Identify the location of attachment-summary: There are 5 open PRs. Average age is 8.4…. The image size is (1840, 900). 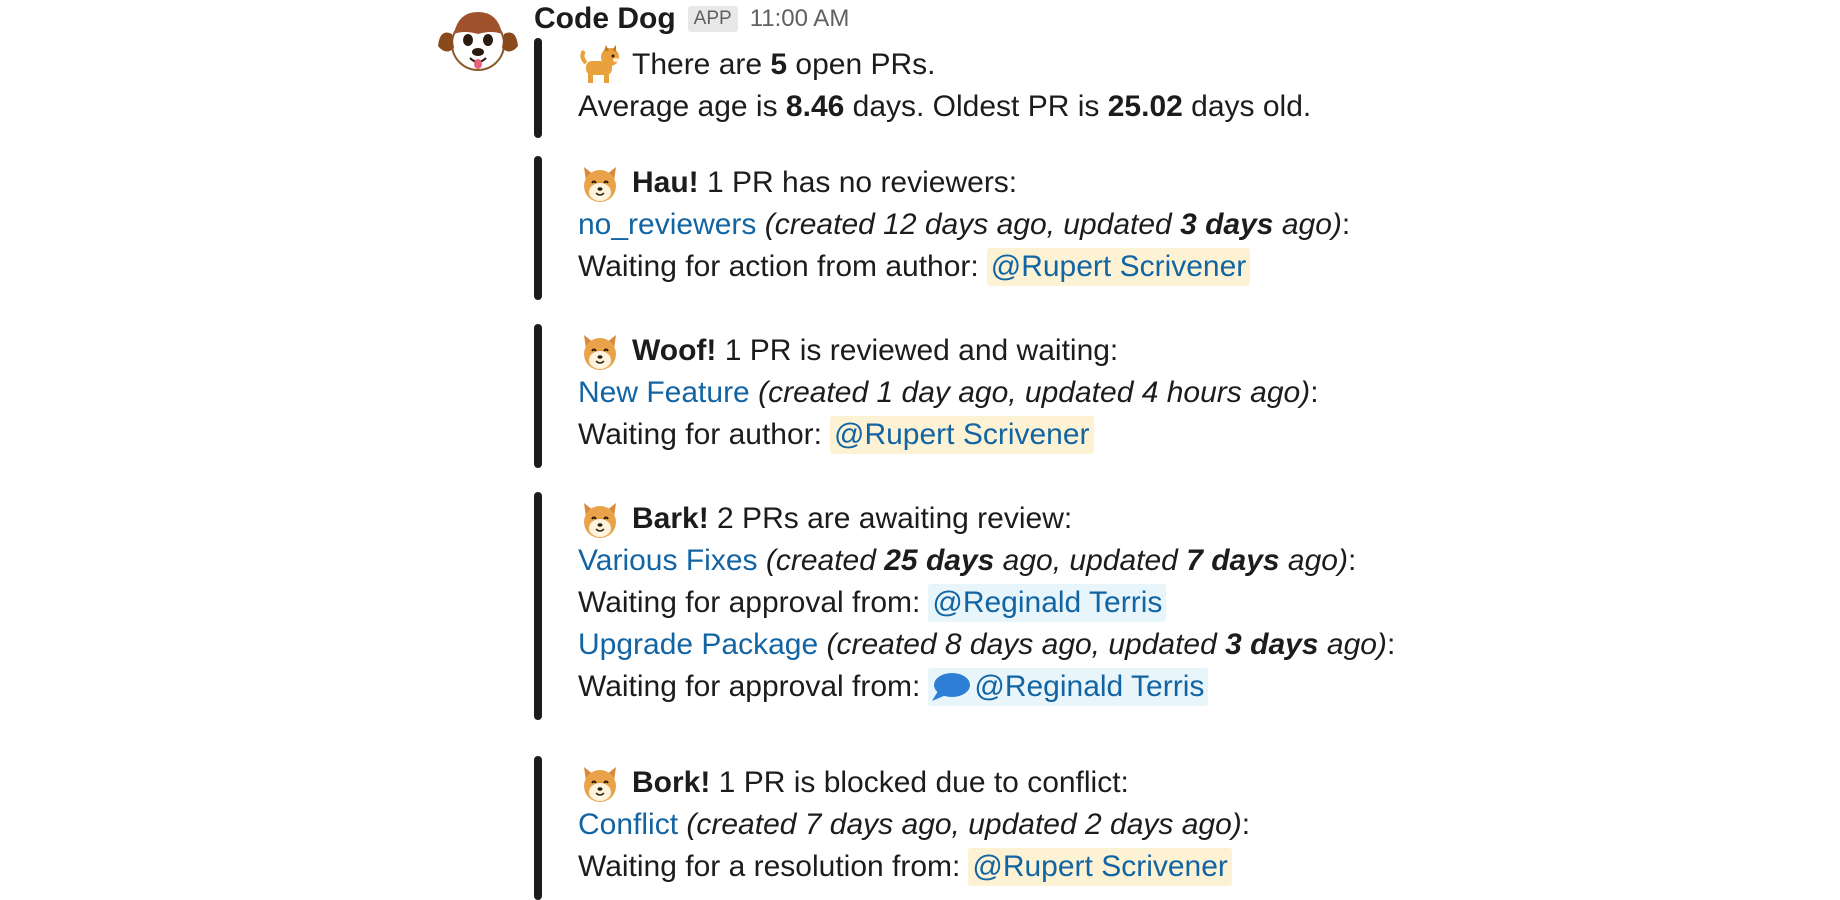
(922, 88).